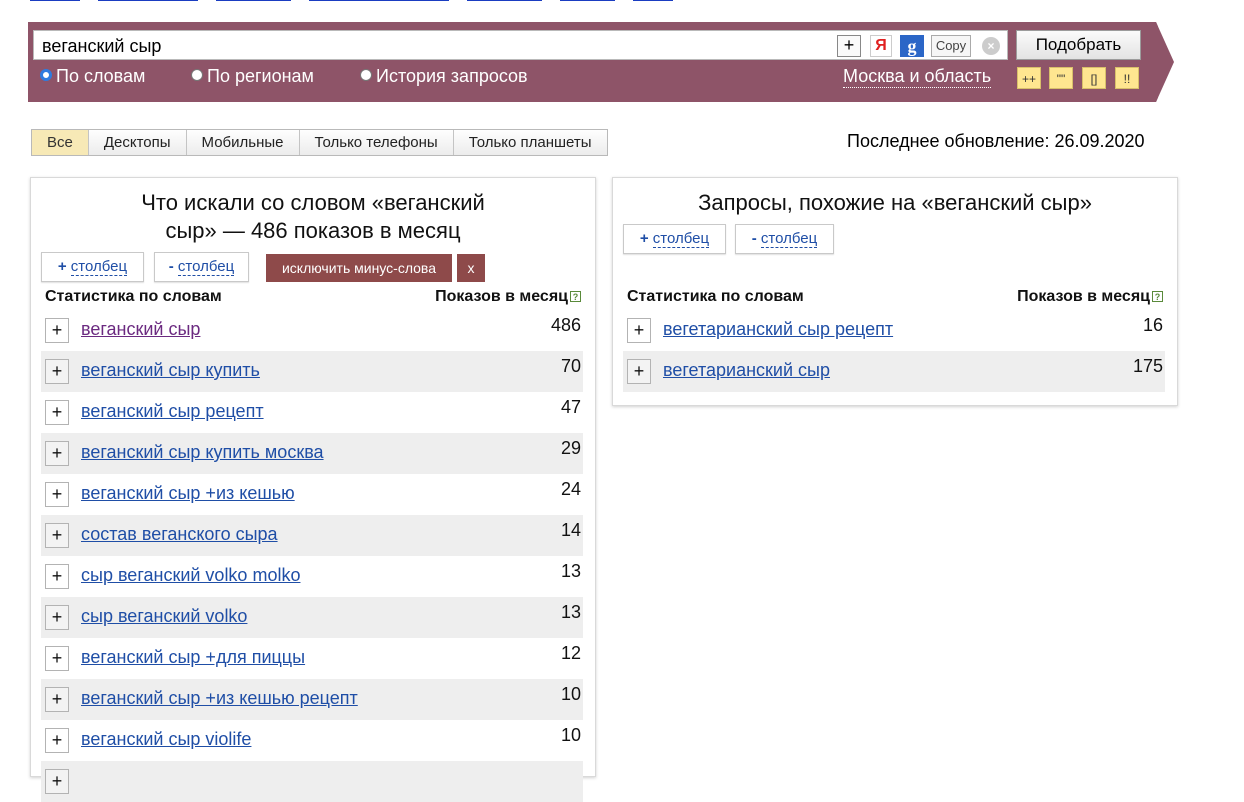 The image size is (1244, 802). Describe the element at coordinates (1078, 45) in the screenshot. I see `submit-button: Подобрать` at that location.